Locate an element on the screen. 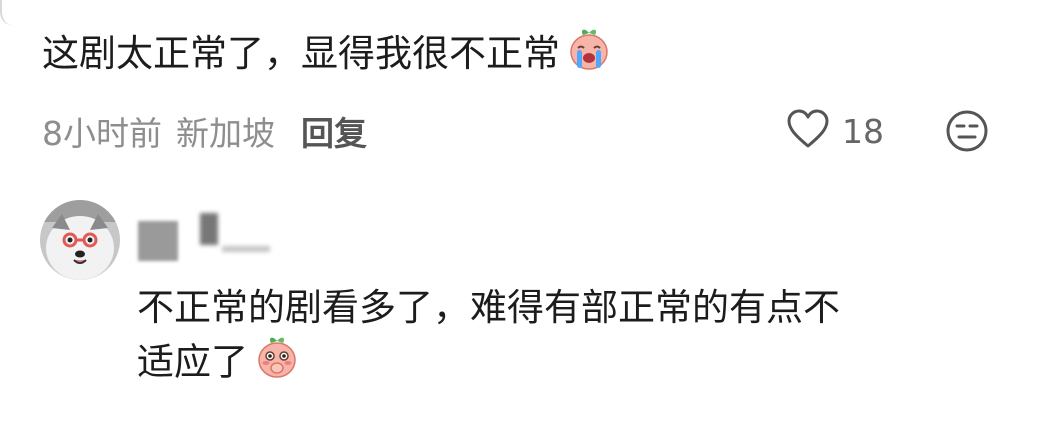 Image resolution: width=1057 pixels, height=430 pixels. like-count: 18 is located at coordinates (863, 131).